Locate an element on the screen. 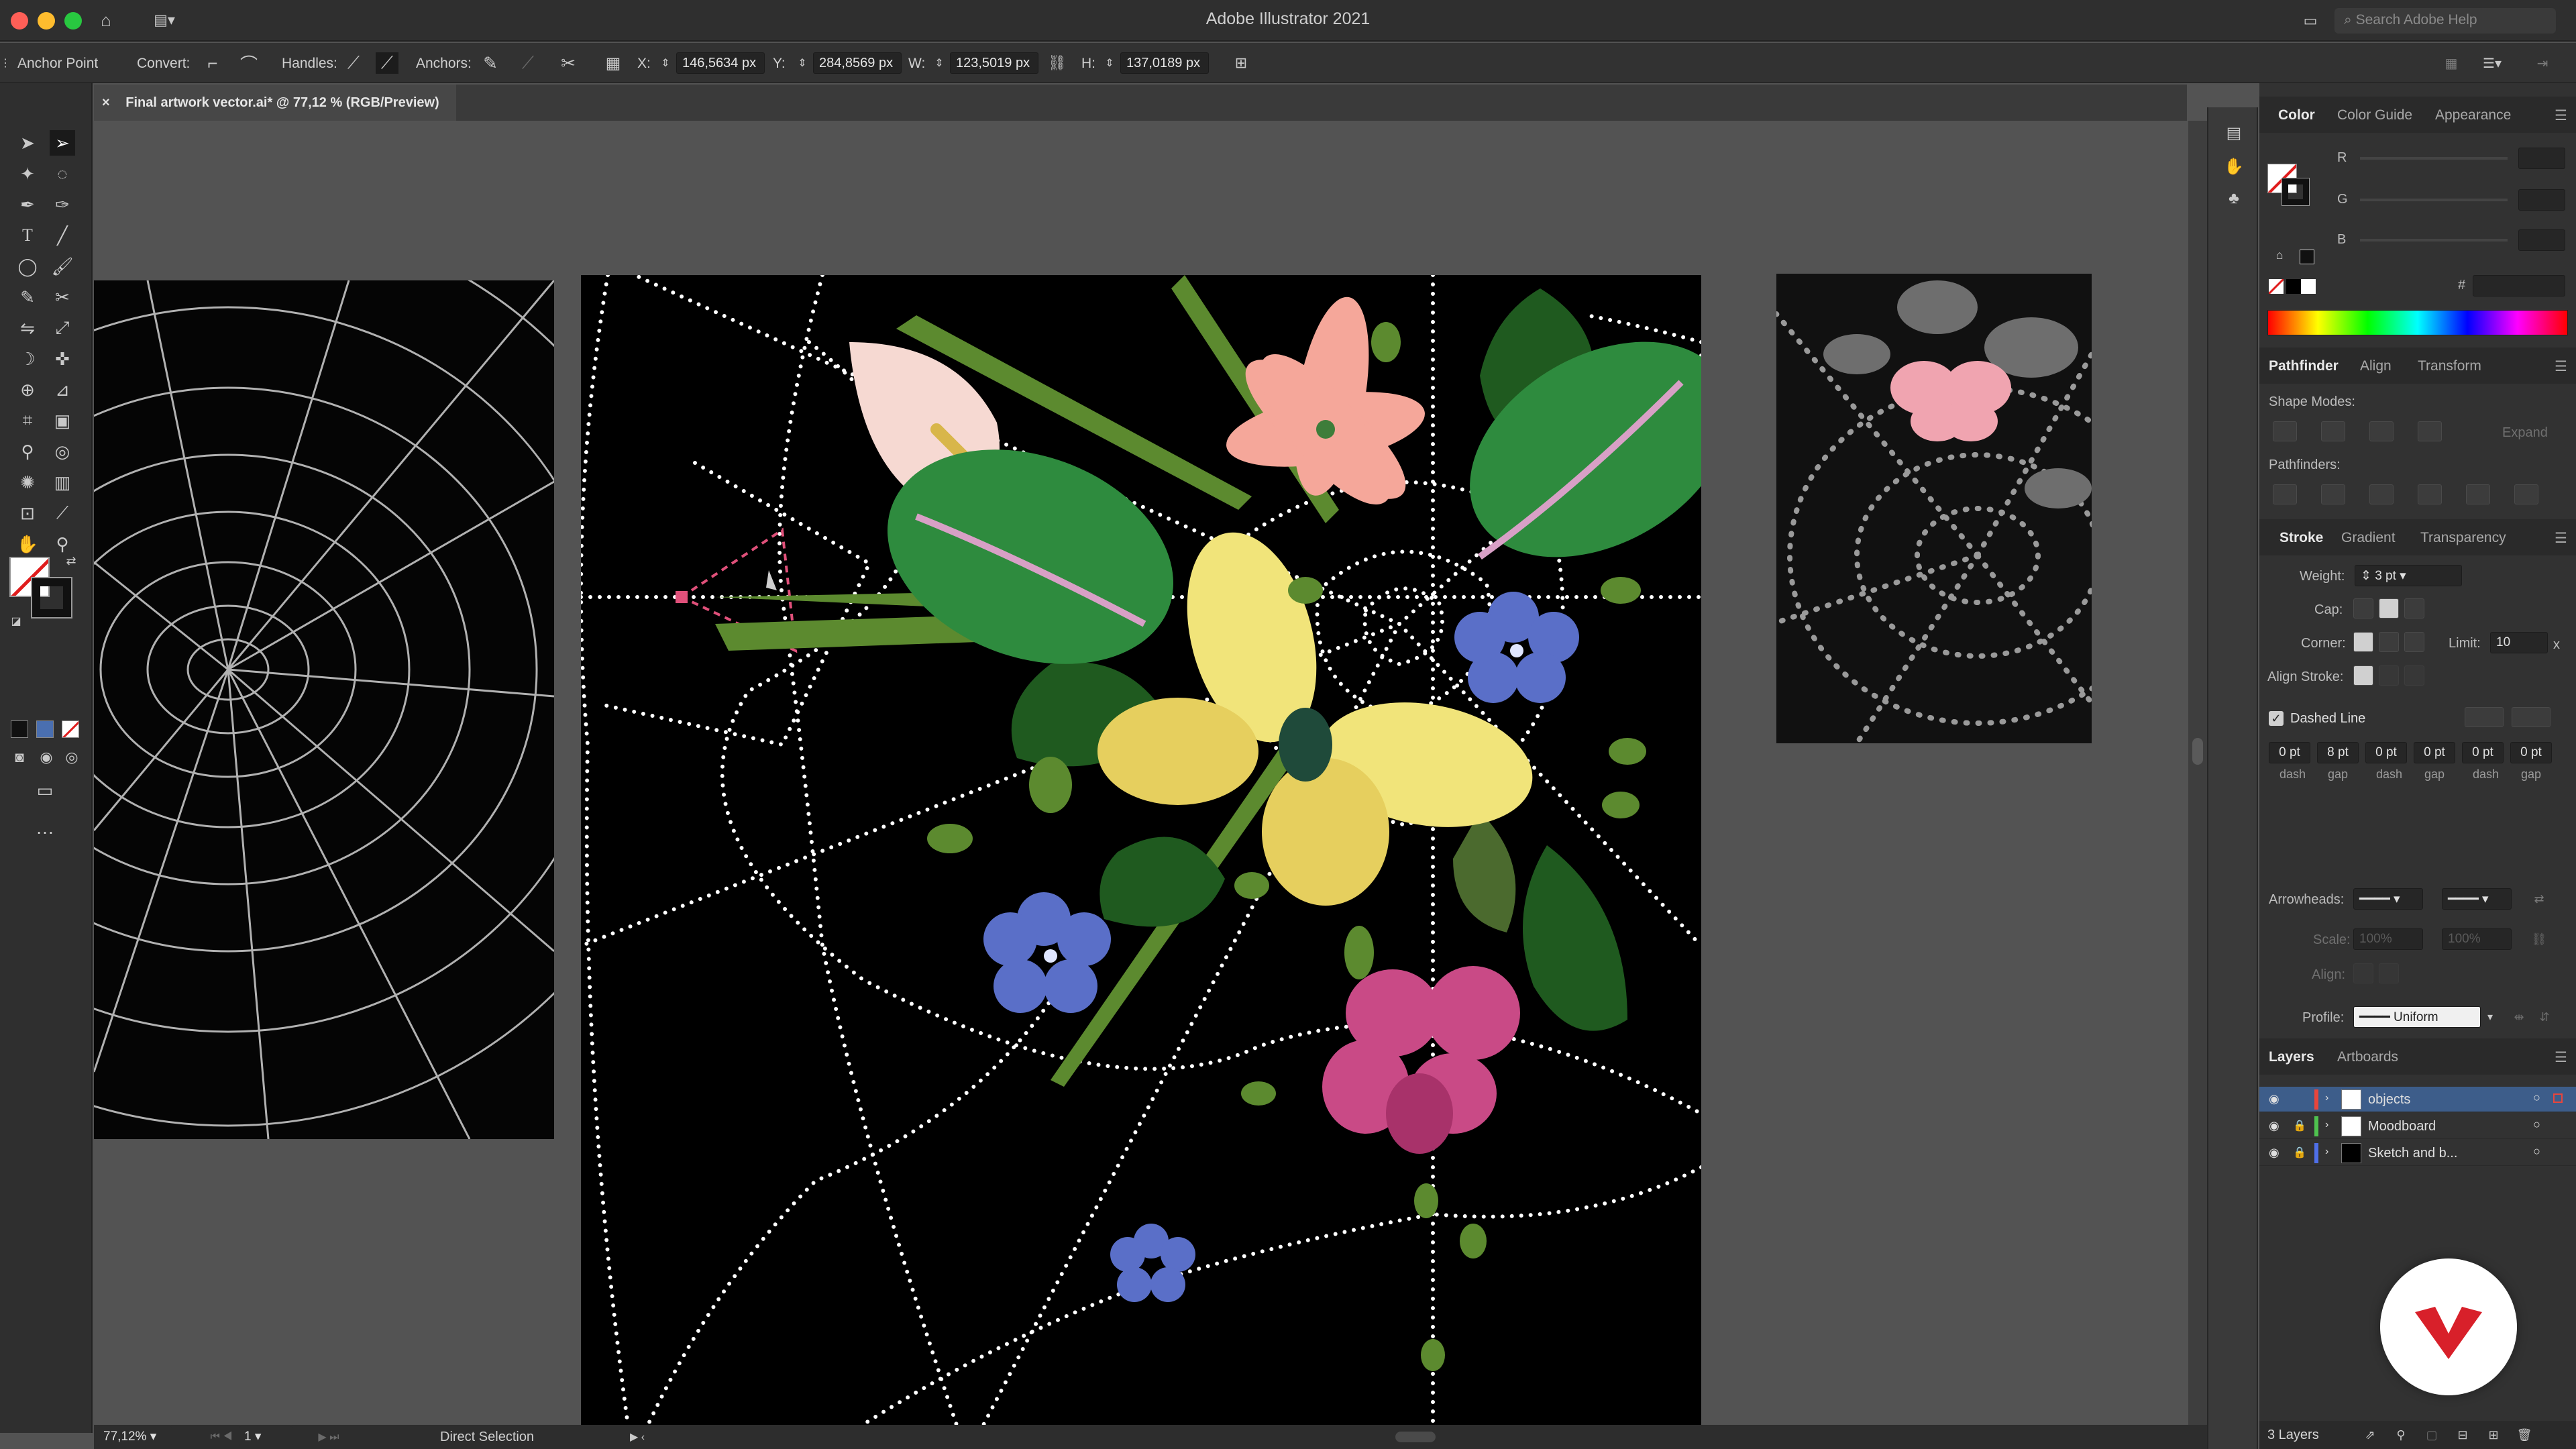  artboard-tool-icon: ⊡ is located at coordinates (27, 513).